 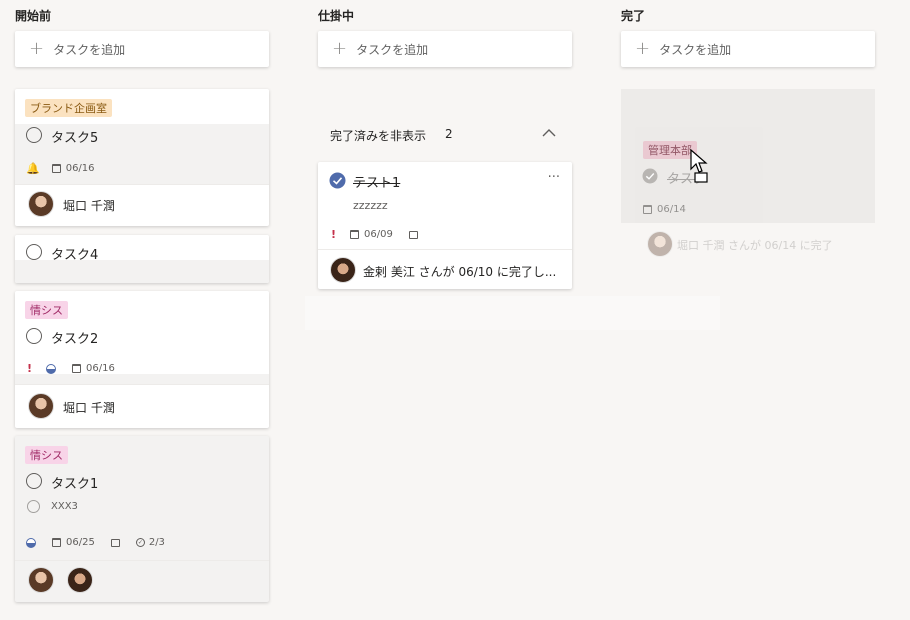 I want to click on dragging-card-ghost-footer: 堀口 千潤 さんが 06/14 に完了, so click(x=748, y=243).